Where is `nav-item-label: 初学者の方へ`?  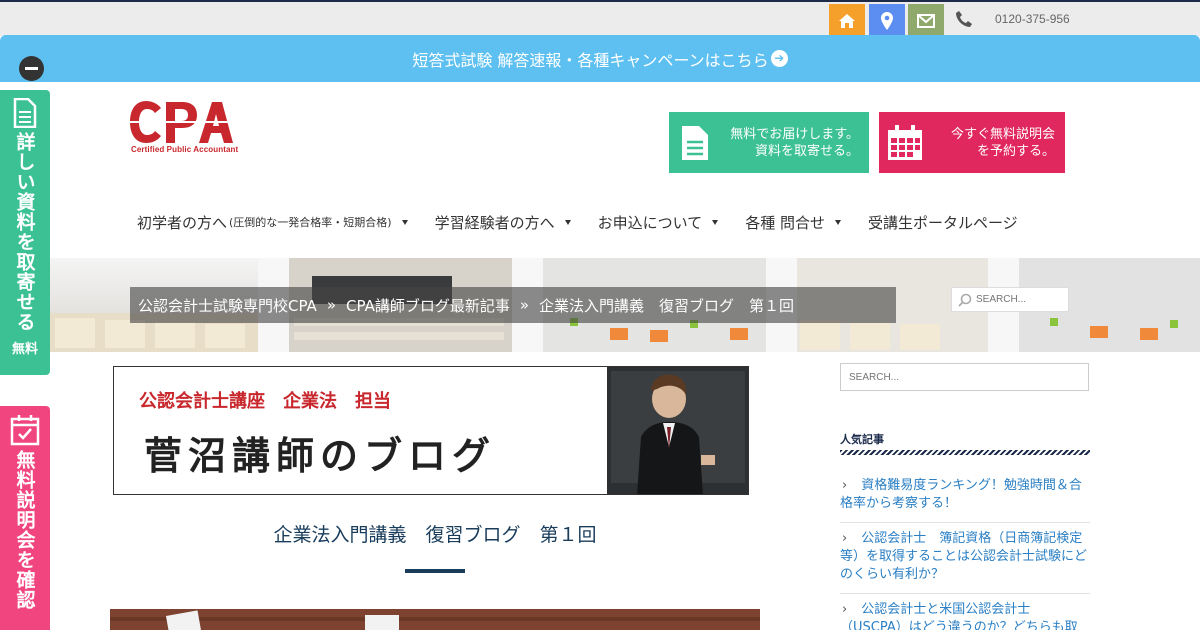
nav-item-label: 初学者の方へ is located at coordinates (182, 222).